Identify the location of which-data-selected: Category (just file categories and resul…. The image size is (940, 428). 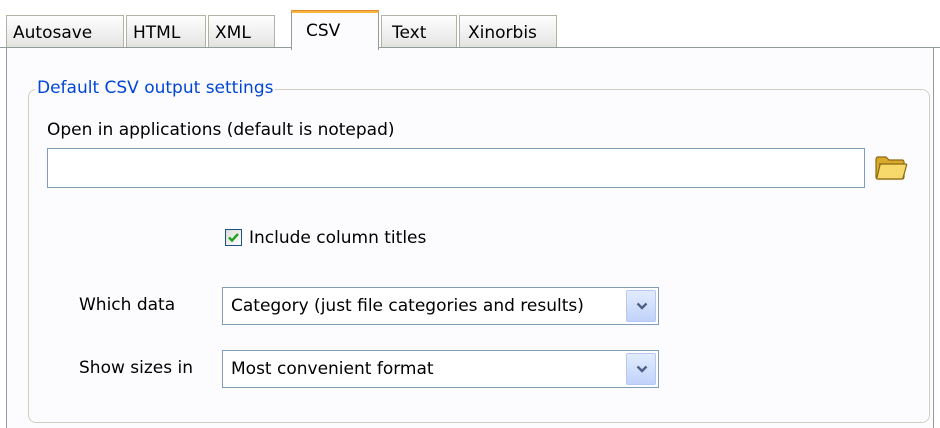
(407, 306).